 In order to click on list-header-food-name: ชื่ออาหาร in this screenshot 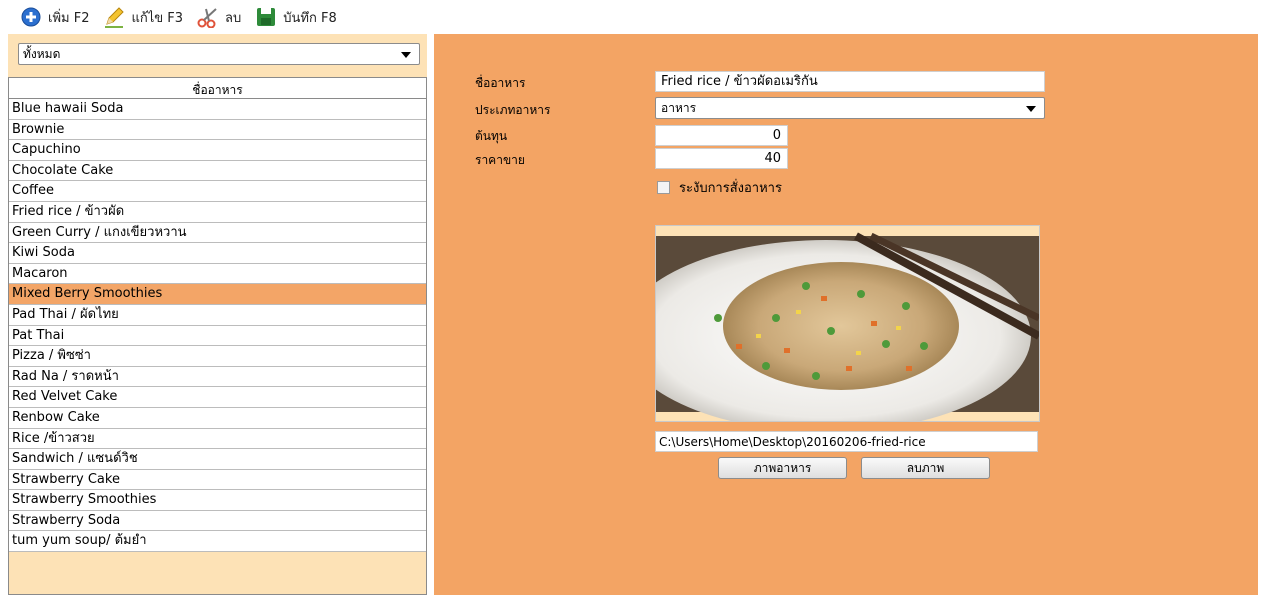, I will do `click(217, 88)`.